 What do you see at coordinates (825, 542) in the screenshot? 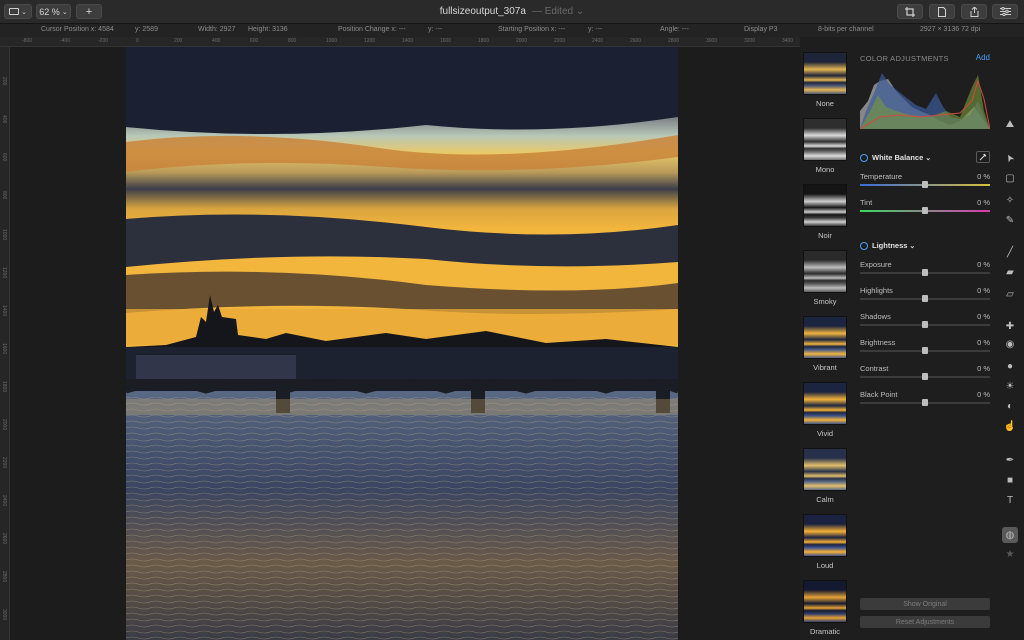
I see `preset-loud: Loud` at bounding box center [825, 542].